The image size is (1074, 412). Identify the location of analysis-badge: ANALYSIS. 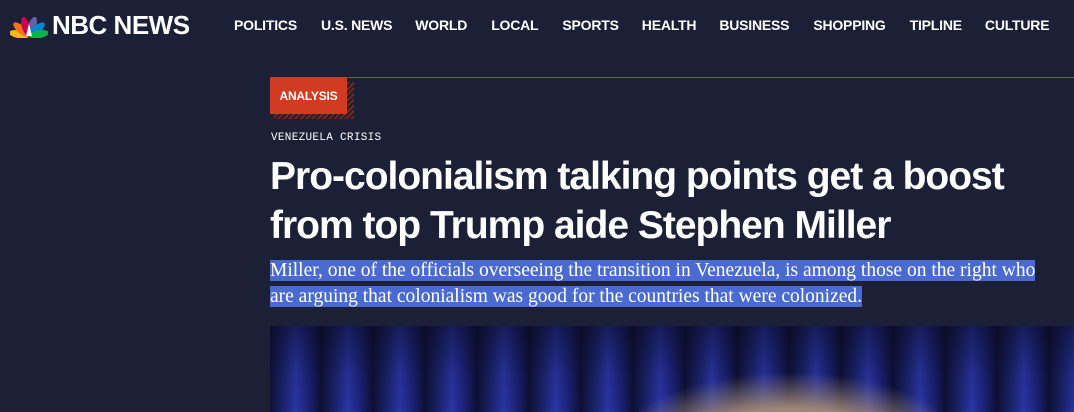
(312, 98).